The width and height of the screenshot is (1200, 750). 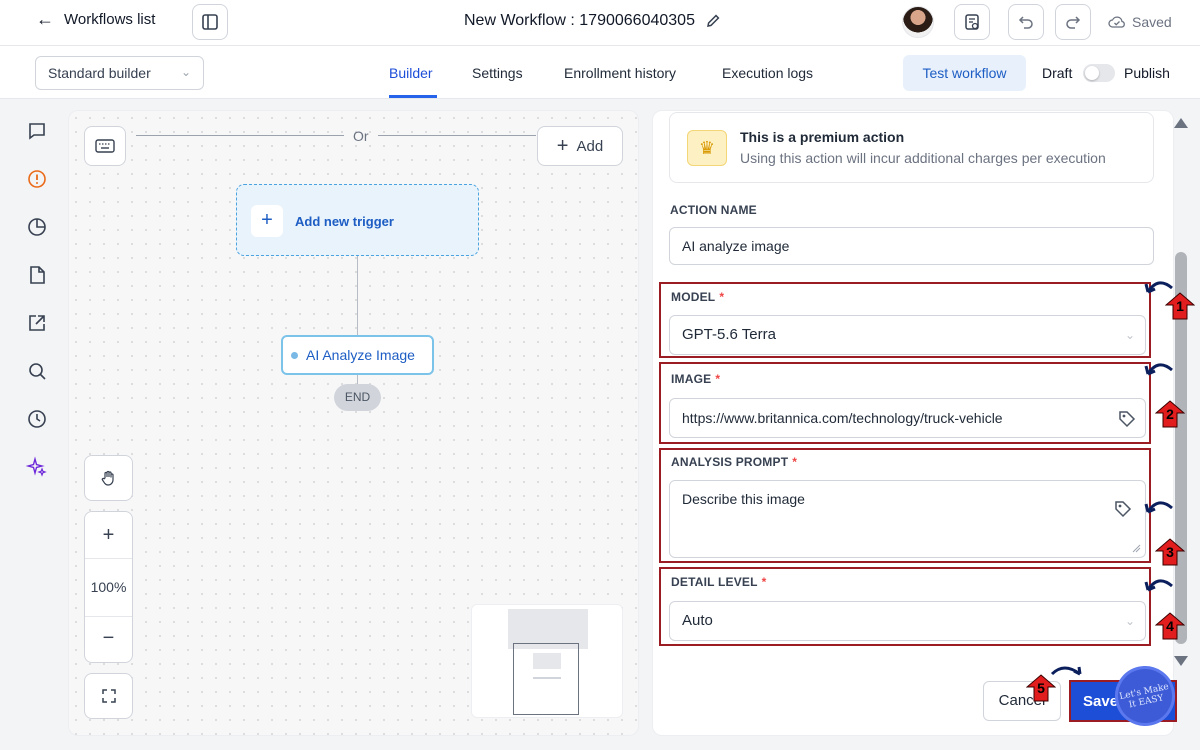 What do you see at coordinates (767, 73) in the screenshot?
I see `tab-execution-logs: Execution logs` at bounding box center [767, 73].